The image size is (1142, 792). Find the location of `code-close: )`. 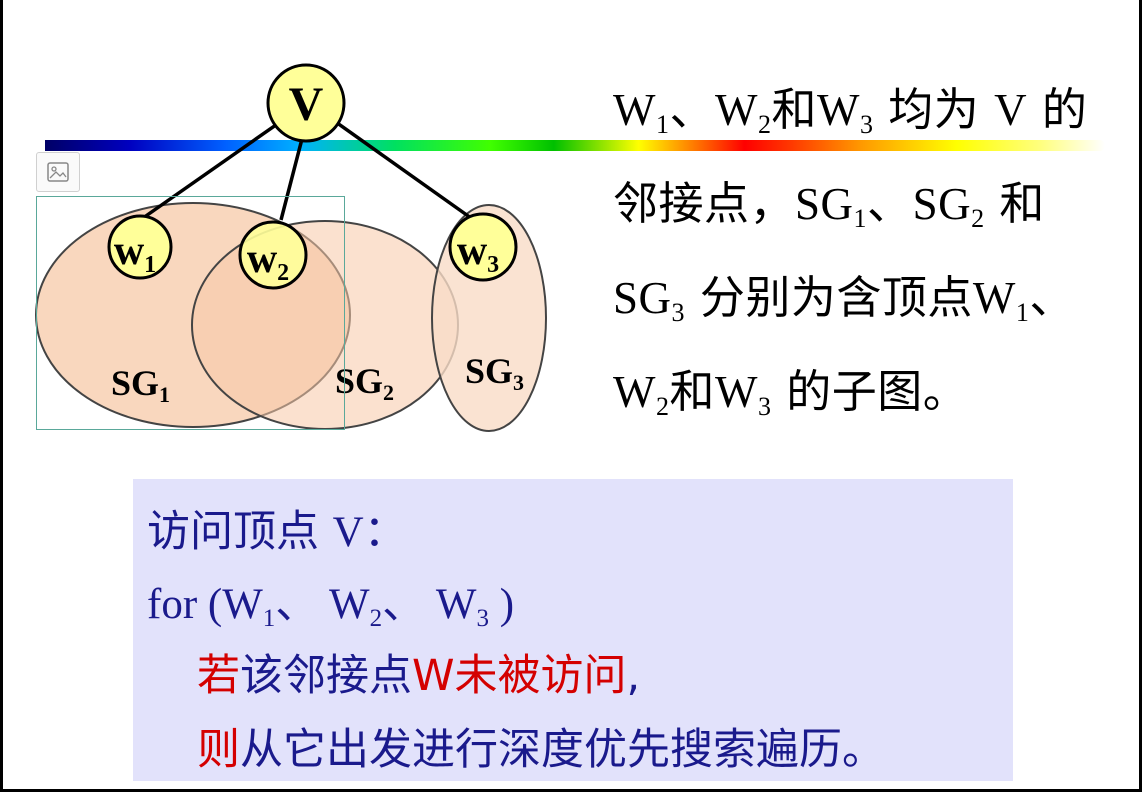

code-close: ) is located at coordinates (501, 604).